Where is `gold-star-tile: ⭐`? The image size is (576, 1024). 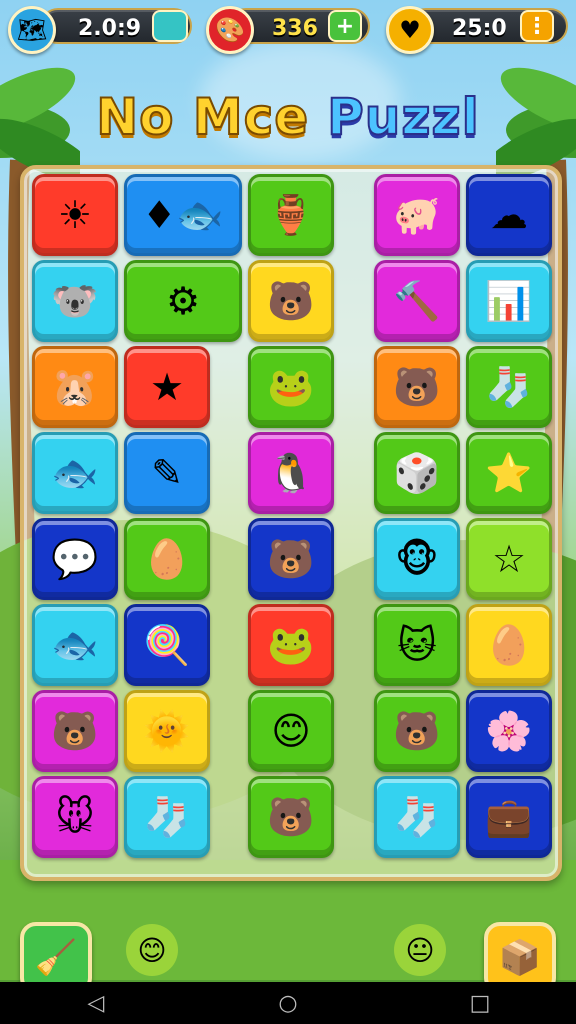 gold-star-tile: ⭐ is located at coordinates (509, 473).